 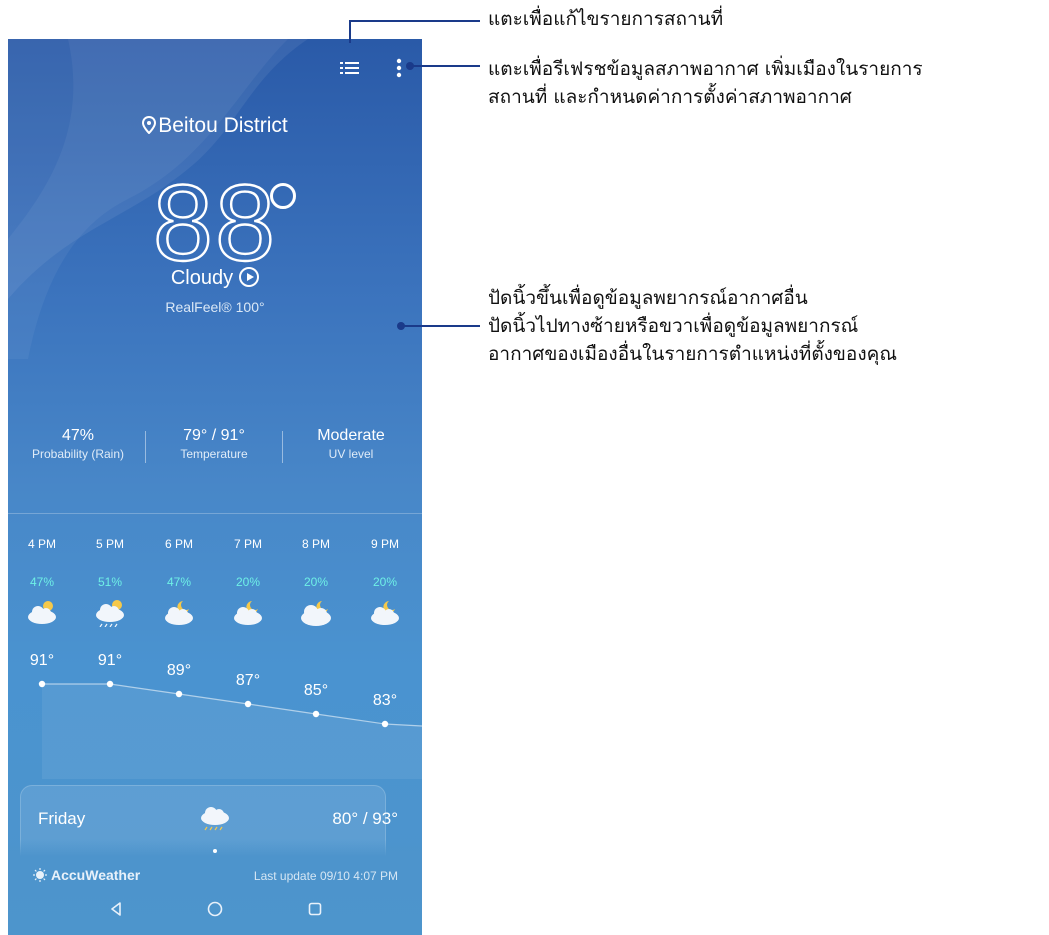 What do you see at coordinates (78, 454) in the screenshot?
I see `stat-label: Probability (Rain)` at bounding box center [78, 454].